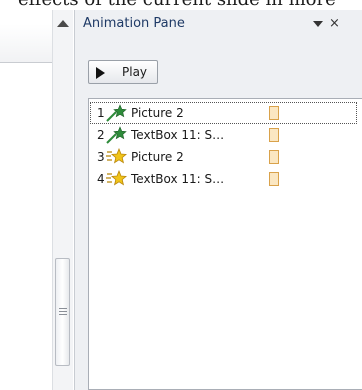 The height and width of the screenshot is (390, 362). Describe the element at coordinates (177, 5) in the screenshot. I see `slide-text: effects of the current slide in more` at that location.